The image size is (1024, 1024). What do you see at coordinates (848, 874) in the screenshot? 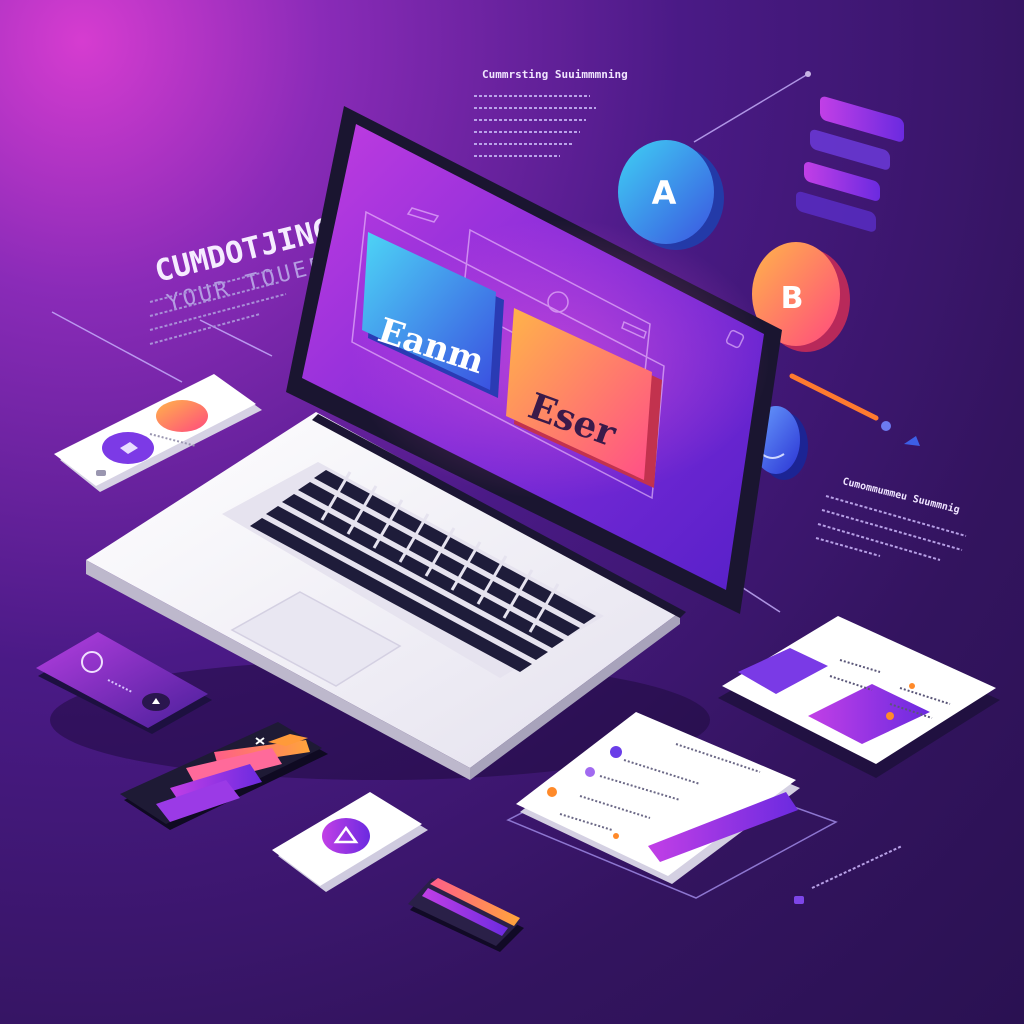
I see `bottom-right-caption` at bounding box center [848, 874].